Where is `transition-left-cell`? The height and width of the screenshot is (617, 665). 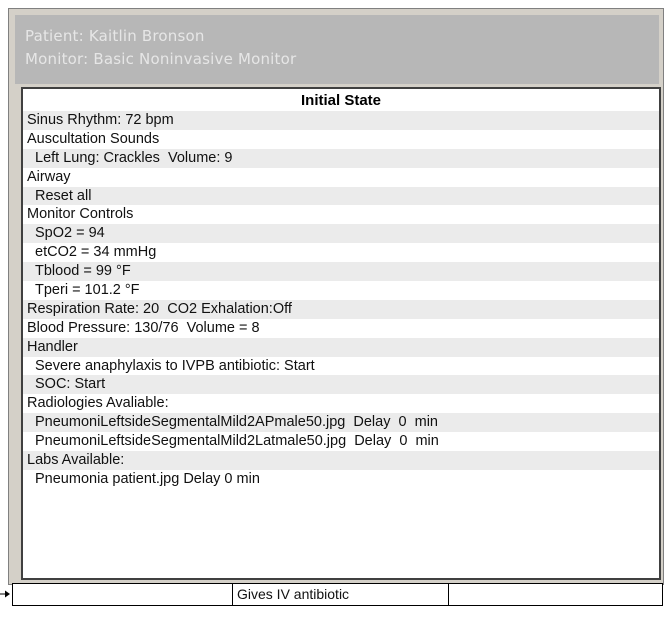
transition-left-cell is located at coordinates (123, 594).